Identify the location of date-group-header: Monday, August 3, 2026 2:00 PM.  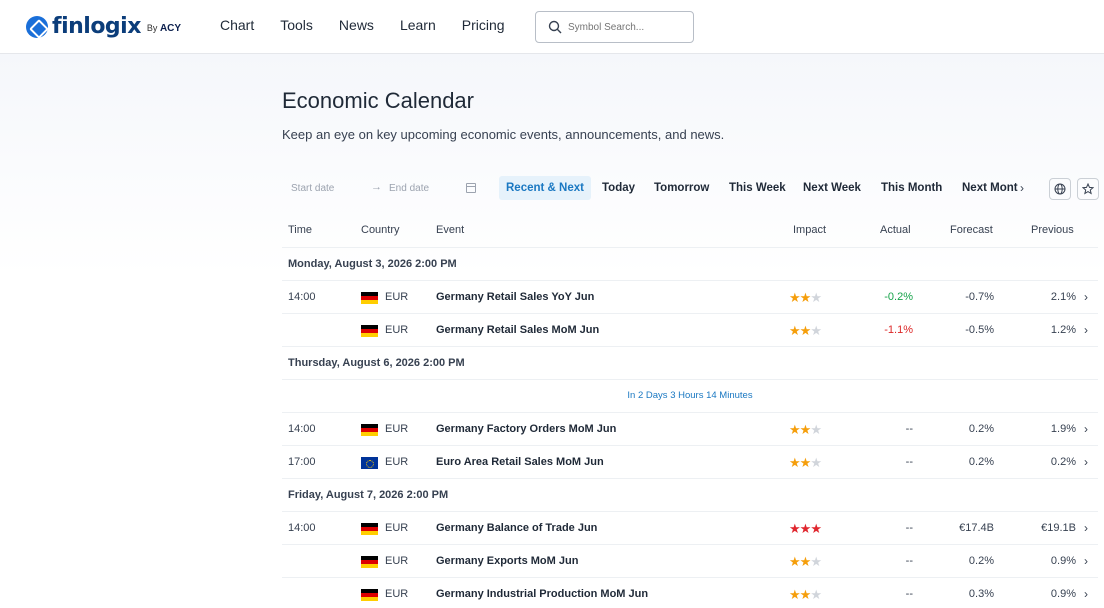
(690, 263).